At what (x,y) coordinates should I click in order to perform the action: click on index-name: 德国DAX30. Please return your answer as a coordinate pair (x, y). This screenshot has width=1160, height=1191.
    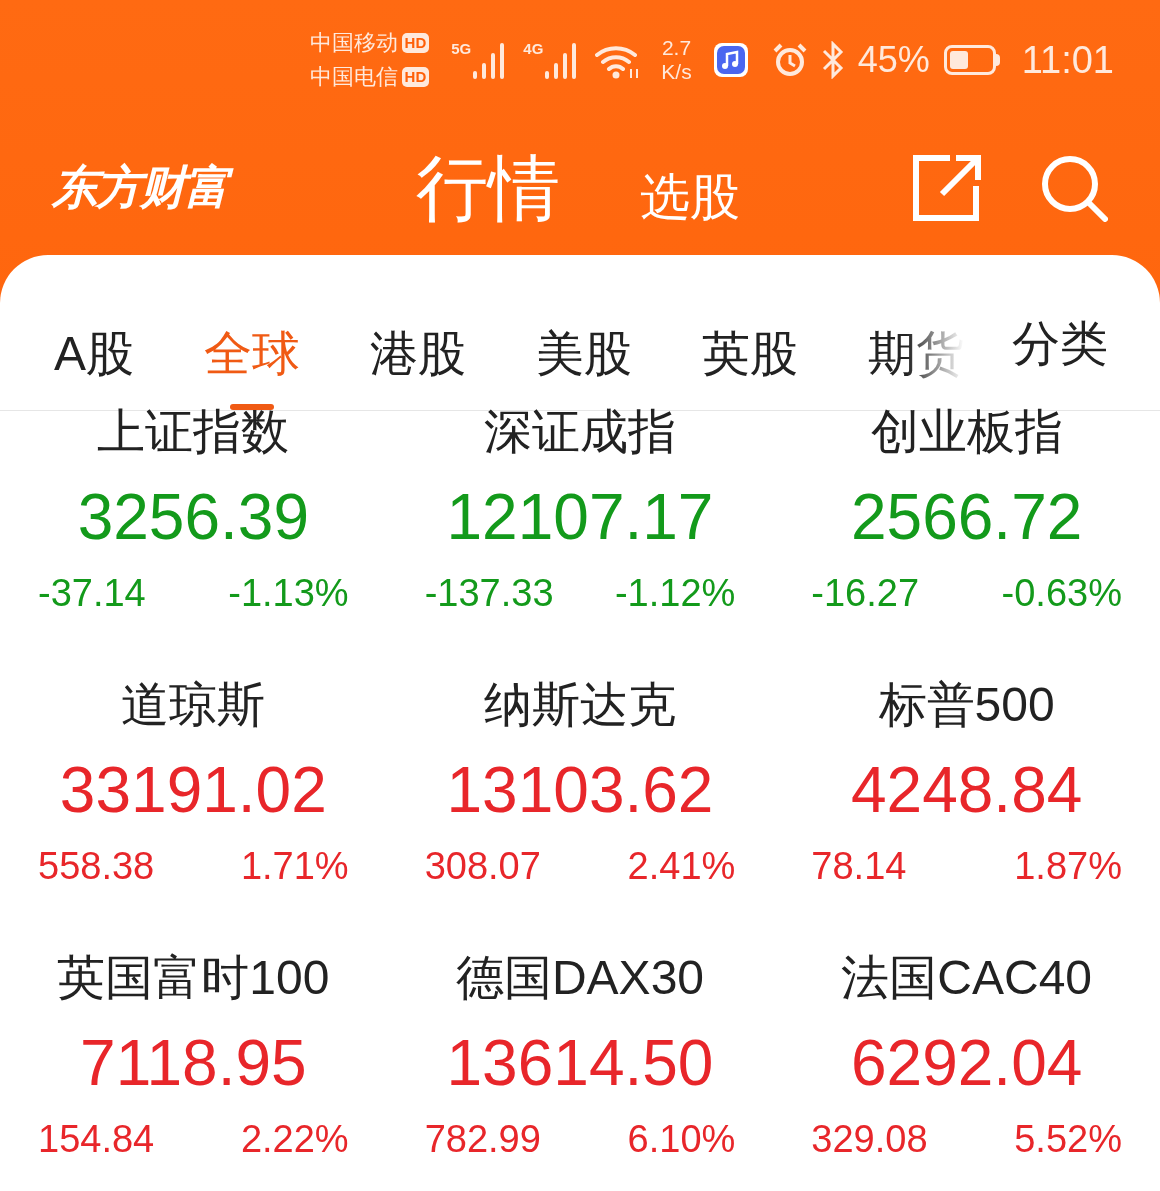
    Looking at the image, I should click on (580, 978).